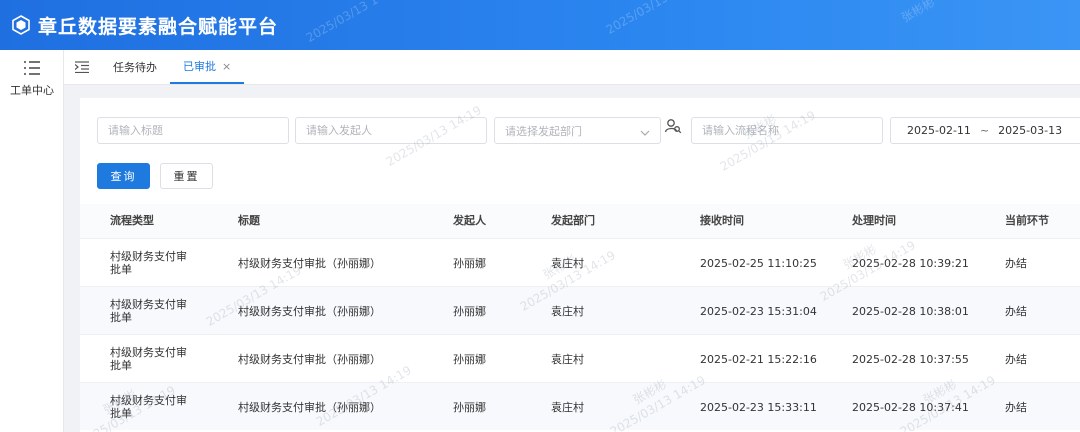 This screenshot has height=432, width=1080. What do you see at coordinates (32, 68) in the screenshot?
I see `list-icon` at bounding box center [32, 68].